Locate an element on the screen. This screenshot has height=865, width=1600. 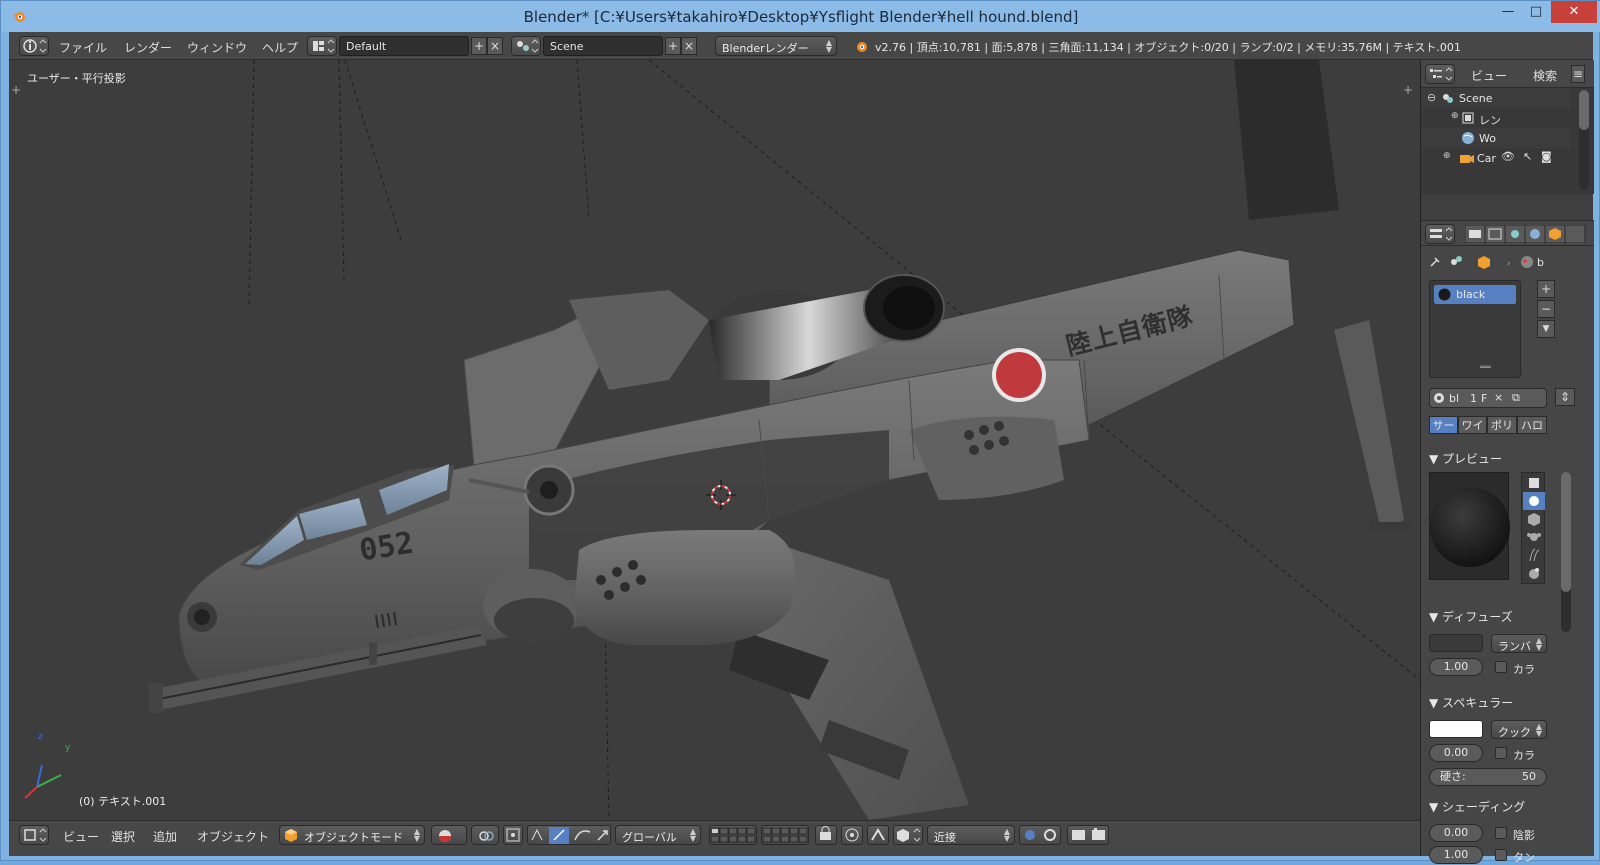
maximize-button: □ is located at coordinates (1536, 12).